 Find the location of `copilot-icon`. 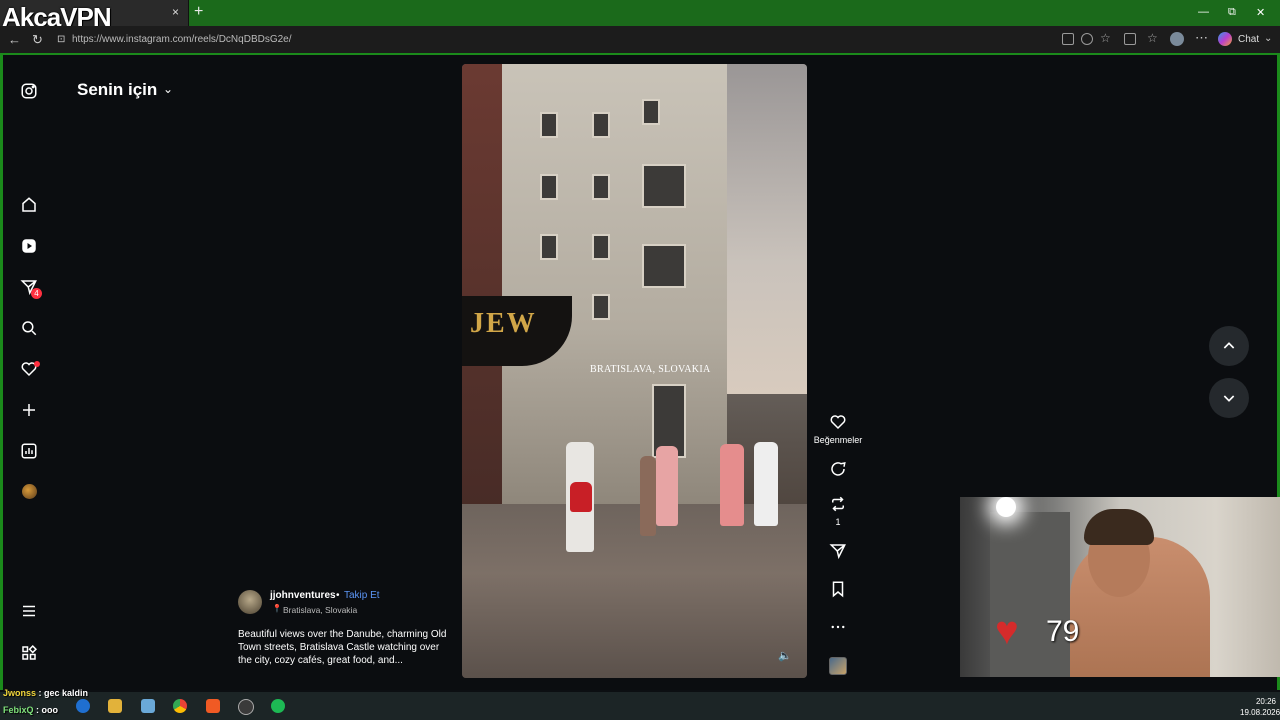

copilot-icon is located at coordinates (1225, 39).